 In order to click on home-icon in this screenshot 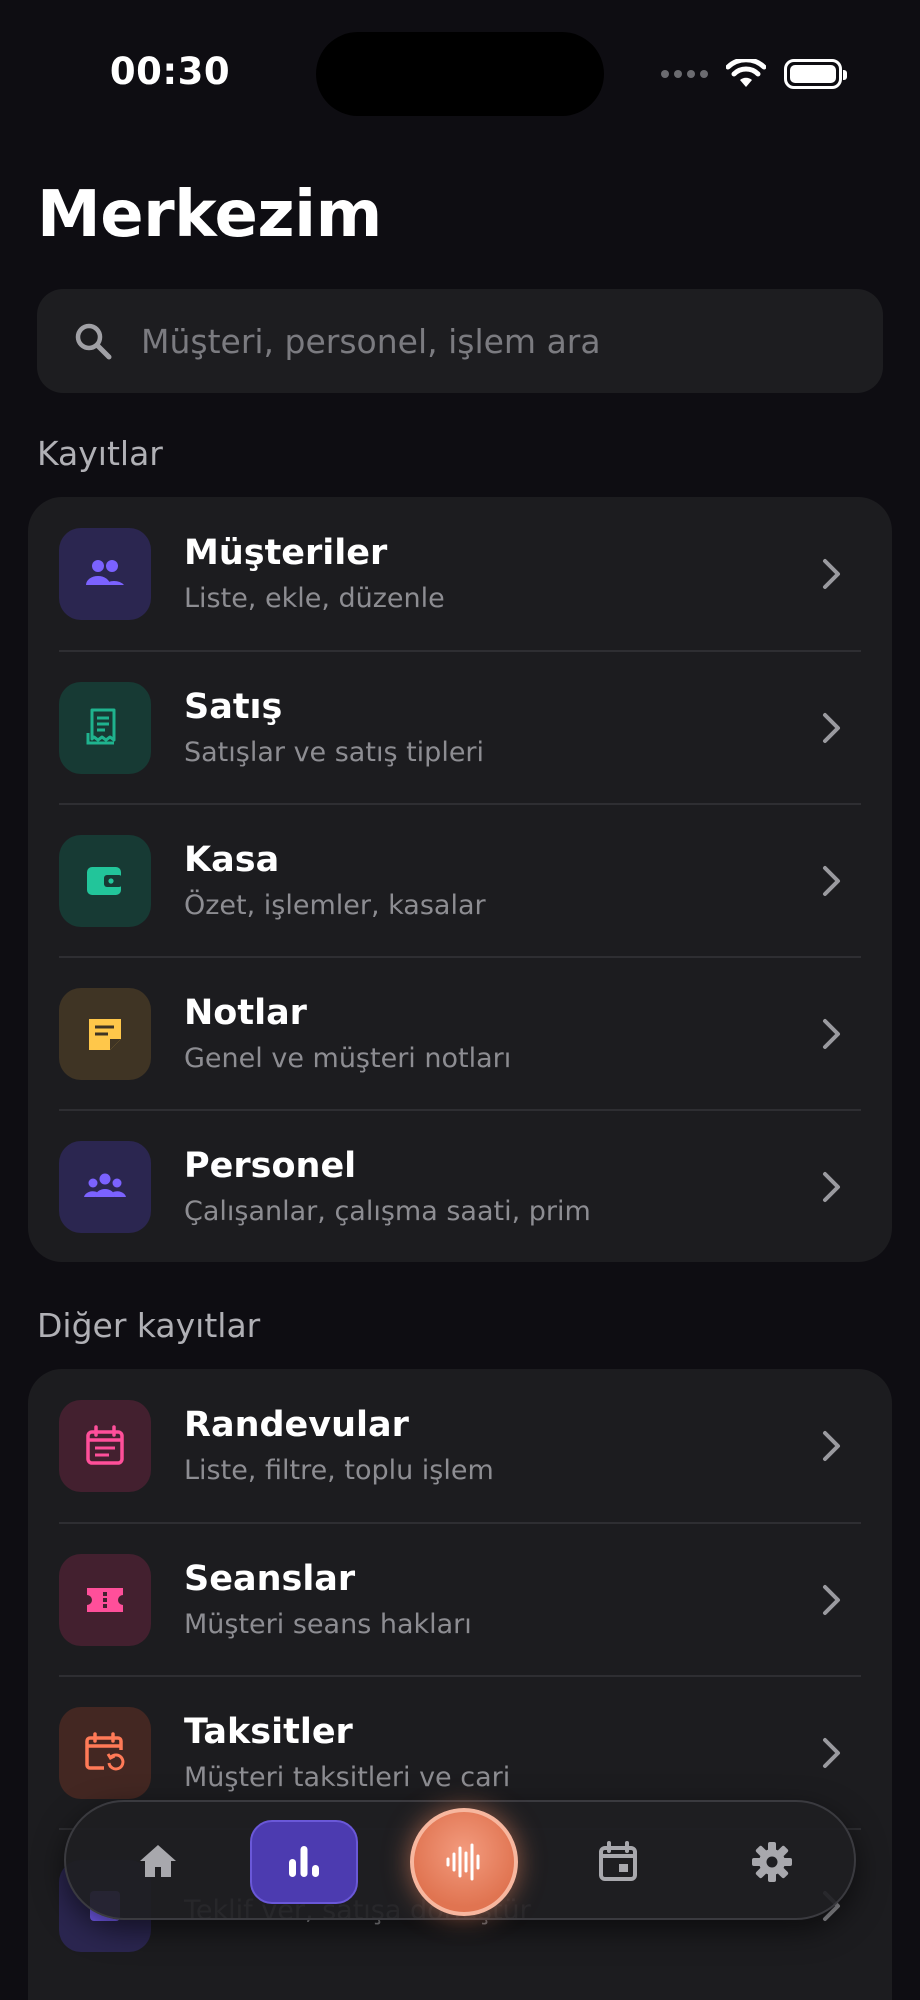, I will do `click(158, 1861)`.